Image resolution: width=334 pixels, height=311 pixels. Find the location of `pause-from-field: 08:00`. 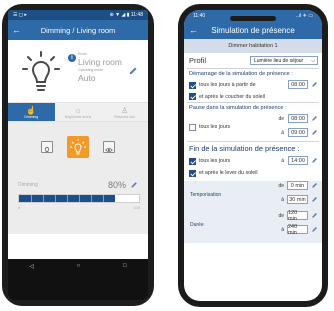

pause-from-field: 08:00 is located at coordinates (298, 118).